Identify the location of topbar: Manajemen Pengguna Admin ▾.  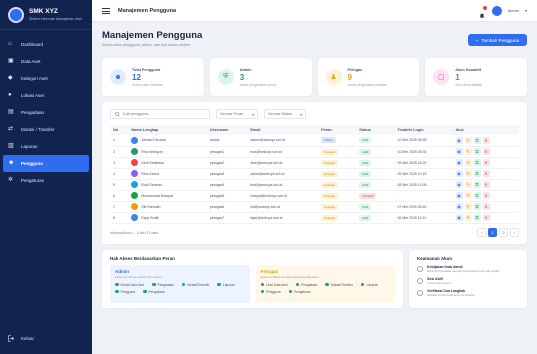
(314, 11).